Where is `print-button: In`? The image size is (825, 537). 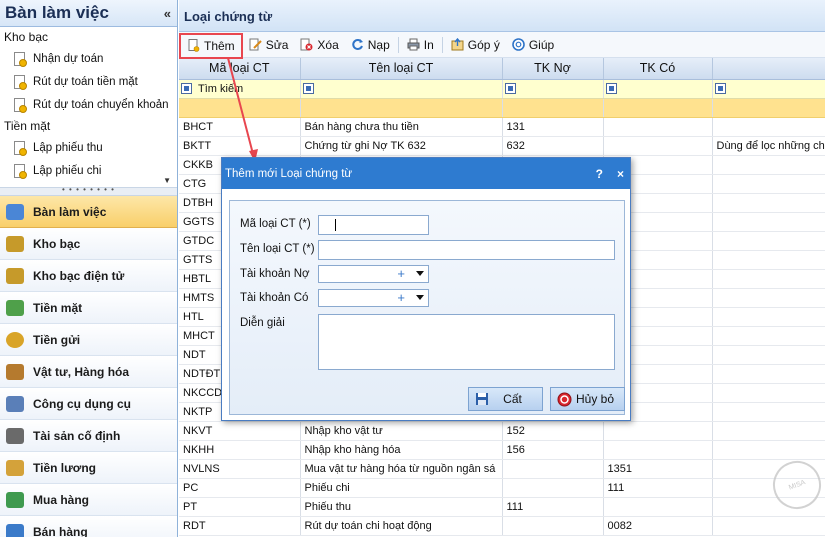 print-button: In is located at coordinates (420, 45).